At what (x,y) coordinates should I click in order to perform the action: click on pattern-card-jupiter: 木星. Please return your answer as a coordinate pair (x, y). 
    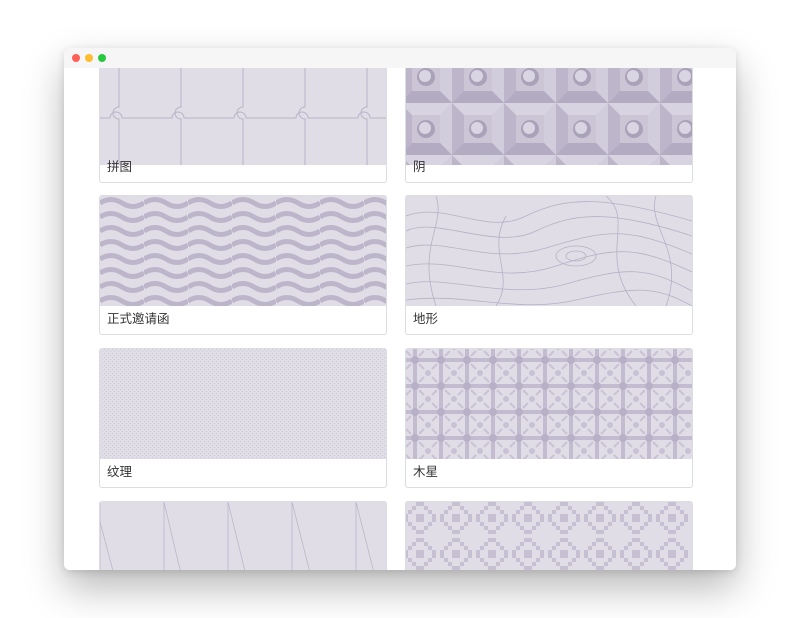
    Looking at the image, I should click on (549, 418).